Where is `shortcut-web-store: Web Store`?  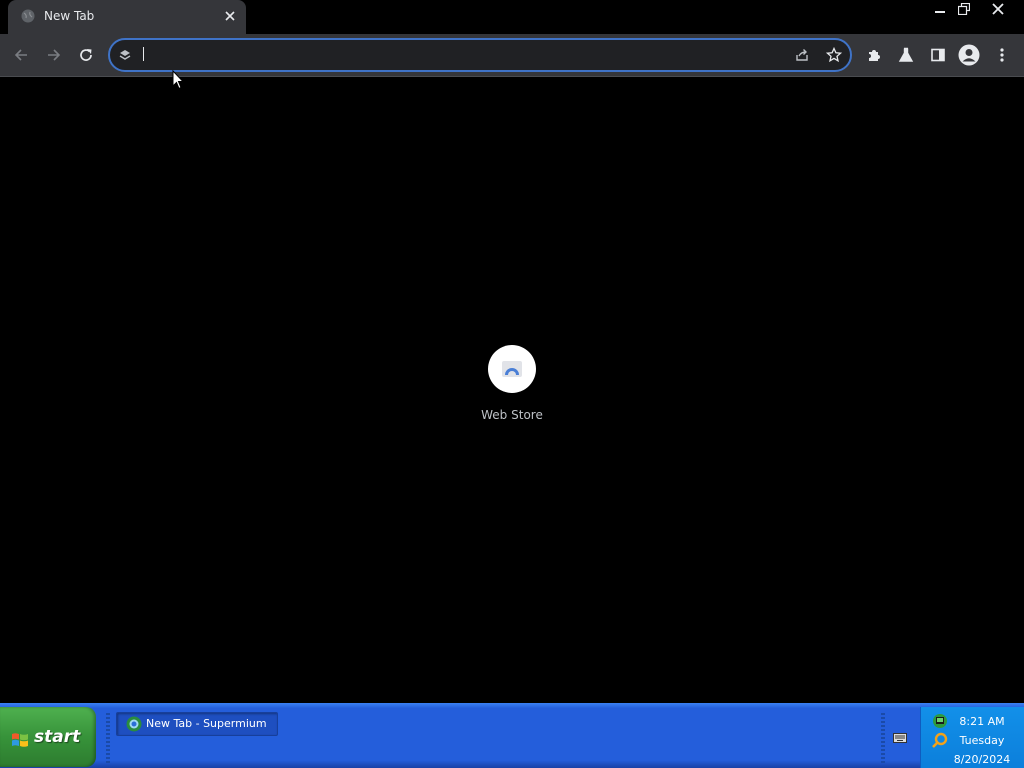 shortcut-web-store: Web Store is located at coordinates (512, 387).